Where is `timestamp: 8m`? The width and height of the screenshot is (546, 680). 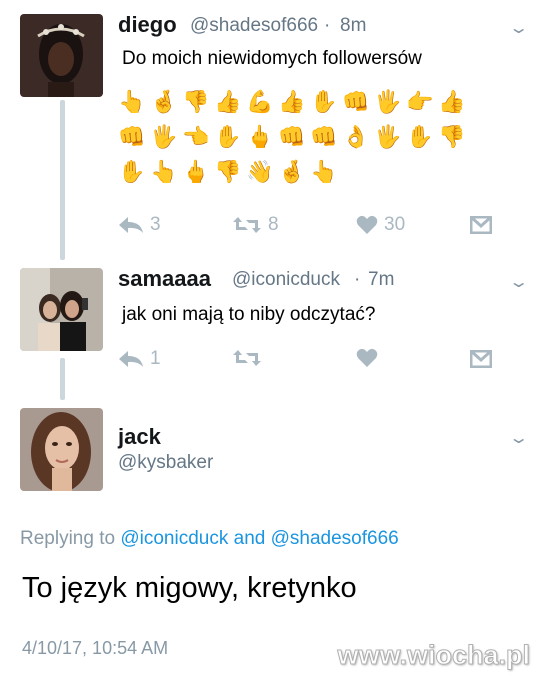
timestamp: 8m is located at coordinates (353, 26).